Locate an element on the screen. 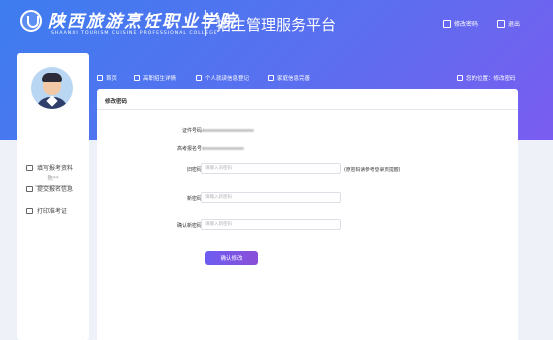 The width and height of the screenshot is (553, 340). card-divider is located at coordinates (307, 109).